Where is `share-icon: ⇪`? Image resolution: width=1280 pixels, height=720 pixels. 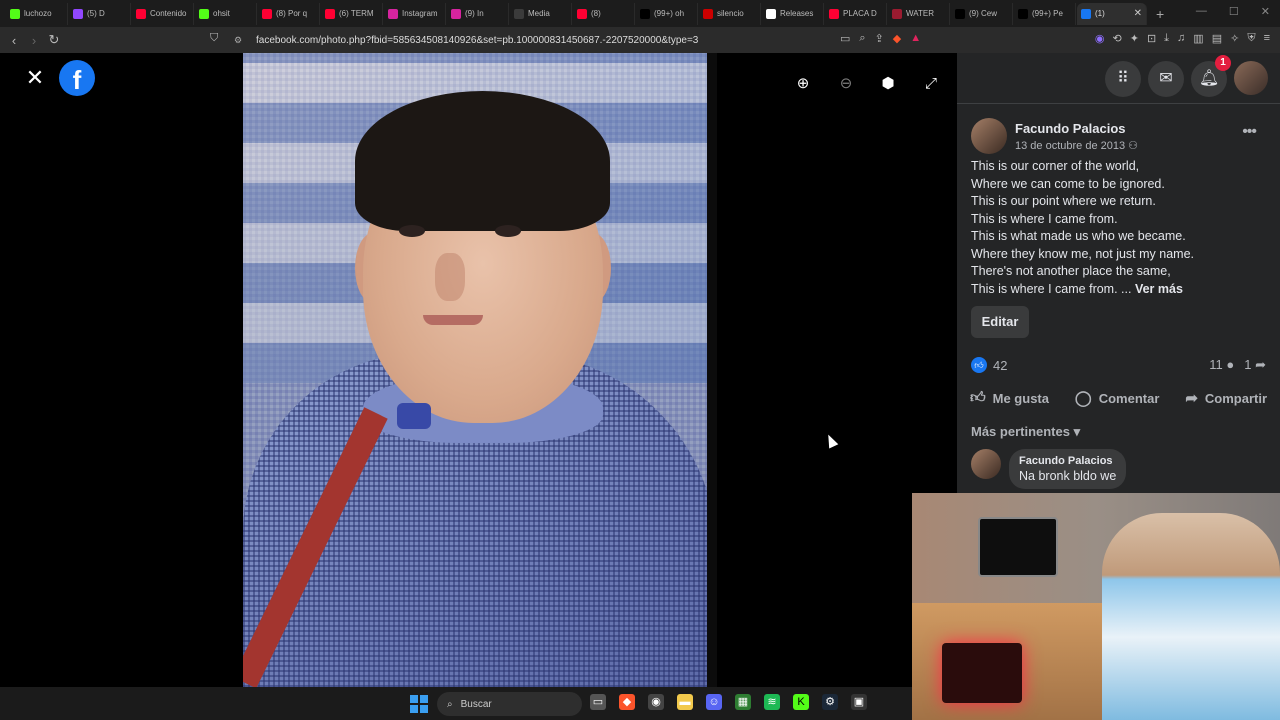
share-icon: ⇪ is located at coordinates (879, 38).